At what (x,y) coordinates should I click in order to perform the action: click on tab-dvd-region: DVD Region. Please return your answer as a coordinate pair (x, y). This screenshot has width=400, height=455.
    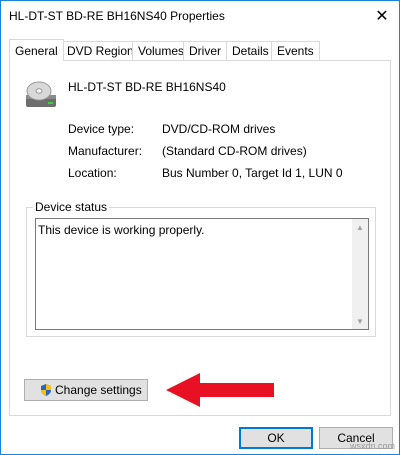
    Looking at the image, I should click on (100, 50).